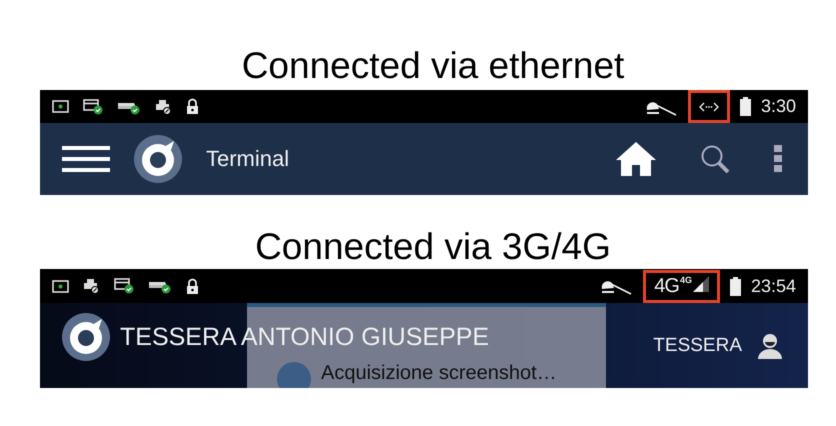  Describe the element at coordinates (666, 286) in the screenshot. I see `network-type-label: 4G` at that location.